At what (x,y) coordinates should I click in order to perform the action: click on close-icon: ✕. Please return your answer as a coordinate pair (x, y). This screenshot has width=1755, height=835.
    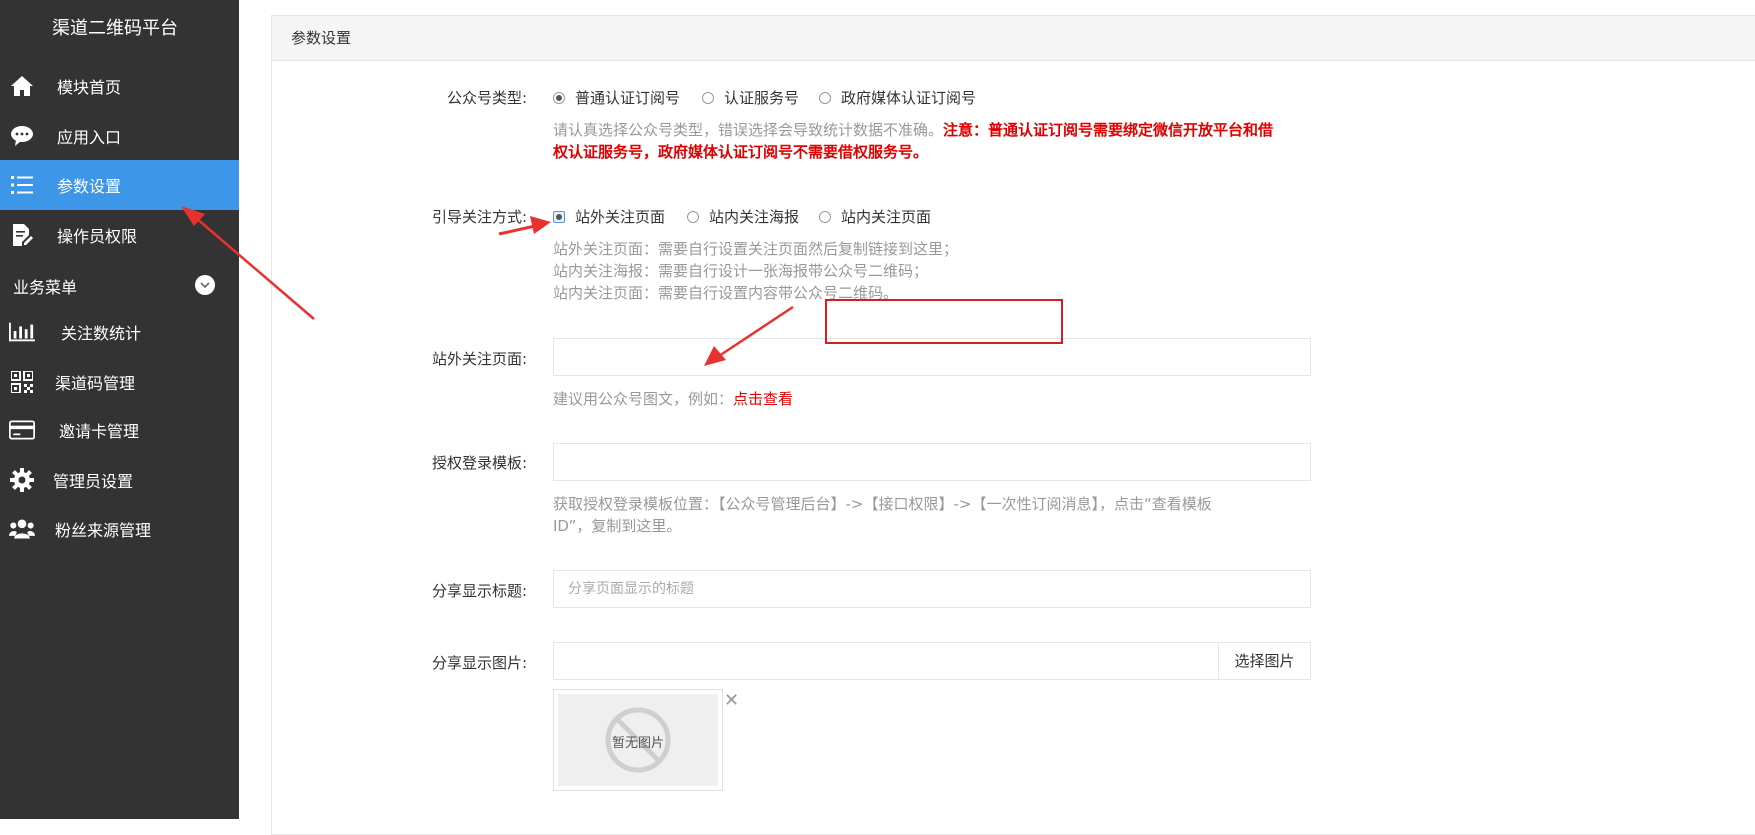
    Looking at the image, I should click on (731, 700).